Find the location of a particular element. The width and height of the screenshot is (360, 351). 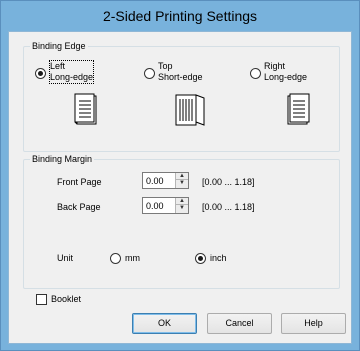

front-page-spinner: ▲ ▼ is located at coordinates (165, 180).